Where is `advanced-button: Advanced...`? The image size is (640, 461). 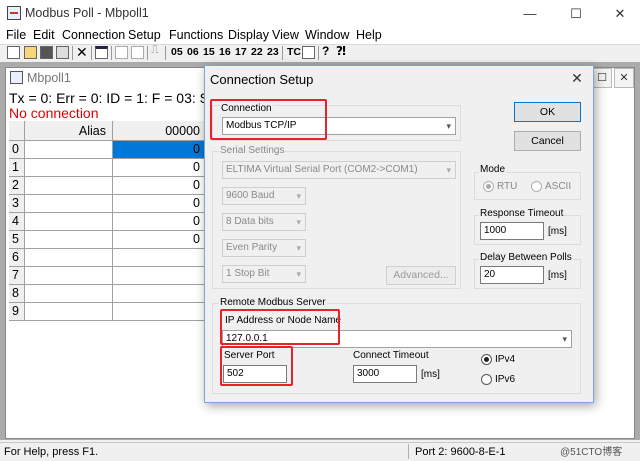
advanced-button: Advanced... is located at coordinates (421, 275).